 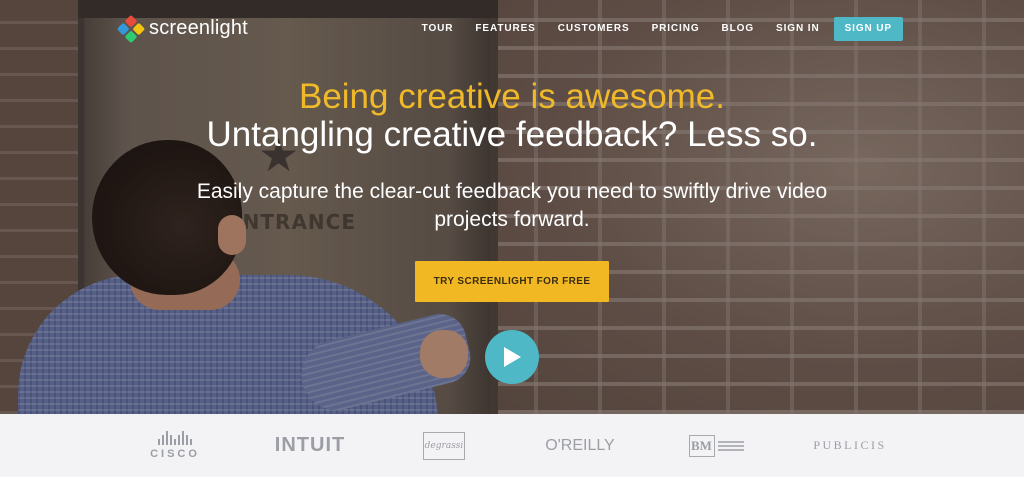 I want to click on bm-monogram: BM, so click(x=701, y=445).